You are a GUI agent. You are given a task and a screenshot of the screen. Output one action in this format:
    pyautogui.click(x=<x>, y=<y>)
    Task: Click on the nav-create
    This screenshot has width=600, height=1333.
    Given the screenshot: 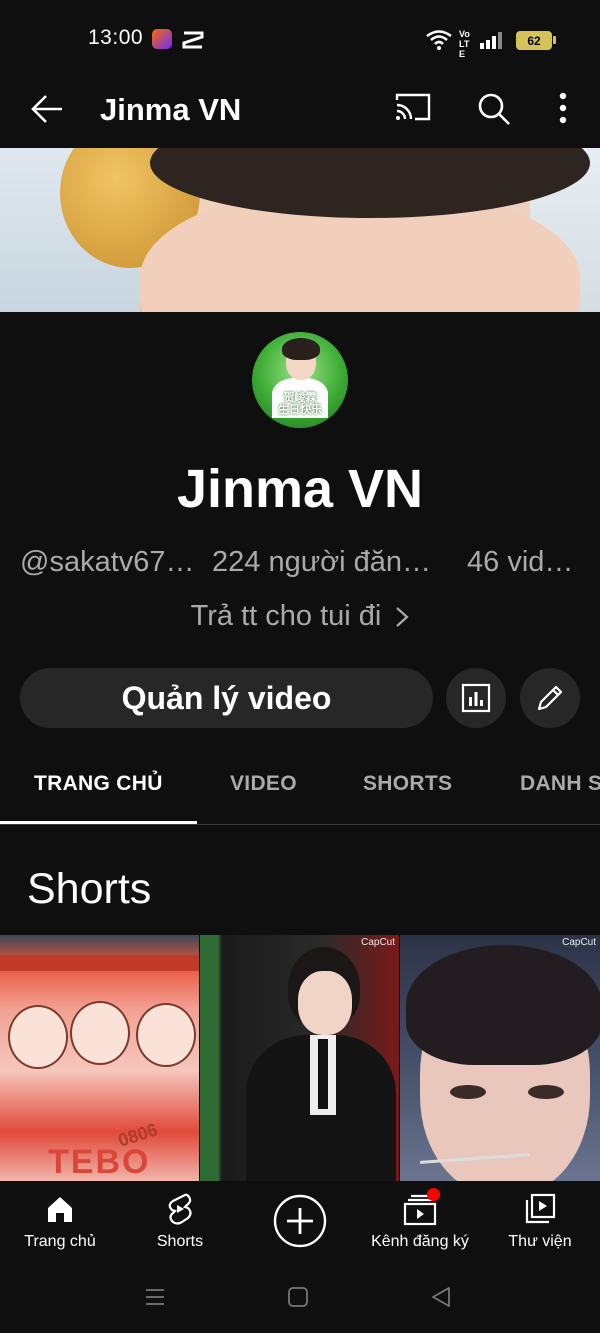 What is the action you would take?
    pyautogui.click(x=300, y=1225)
    